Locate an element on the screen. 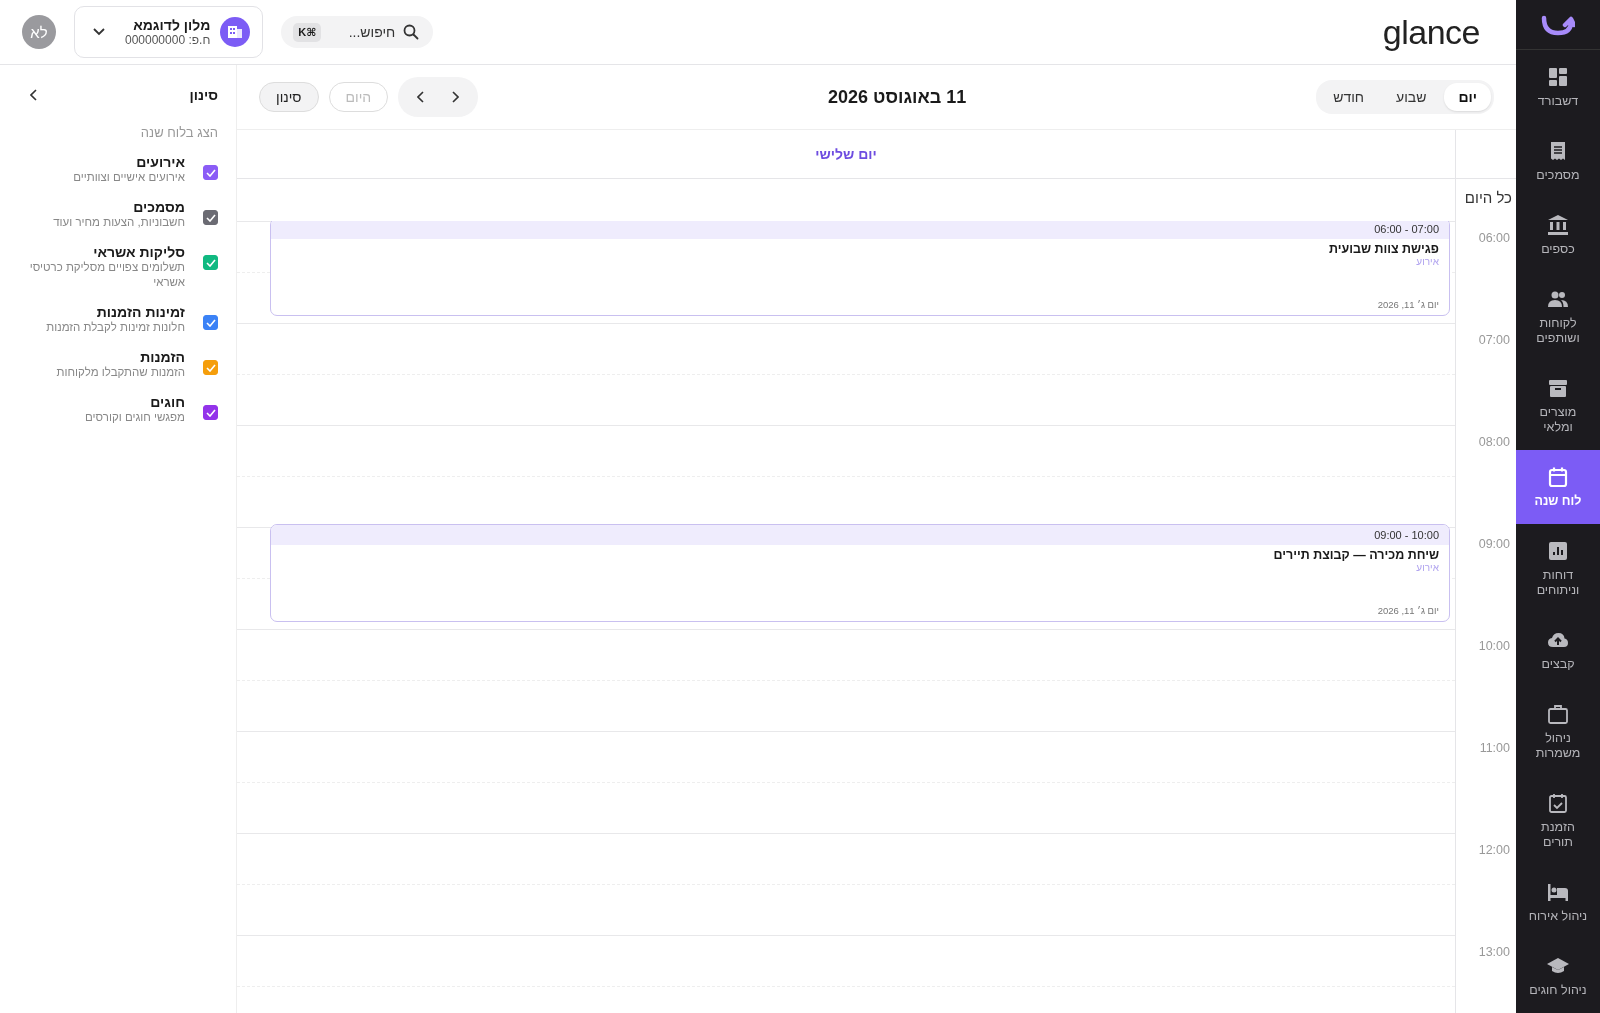 The height and width of the screenshot is (1013, 1600). event-title: שיחת מכירה — קבוצת תיירים is located at coordinates (1356, 554).